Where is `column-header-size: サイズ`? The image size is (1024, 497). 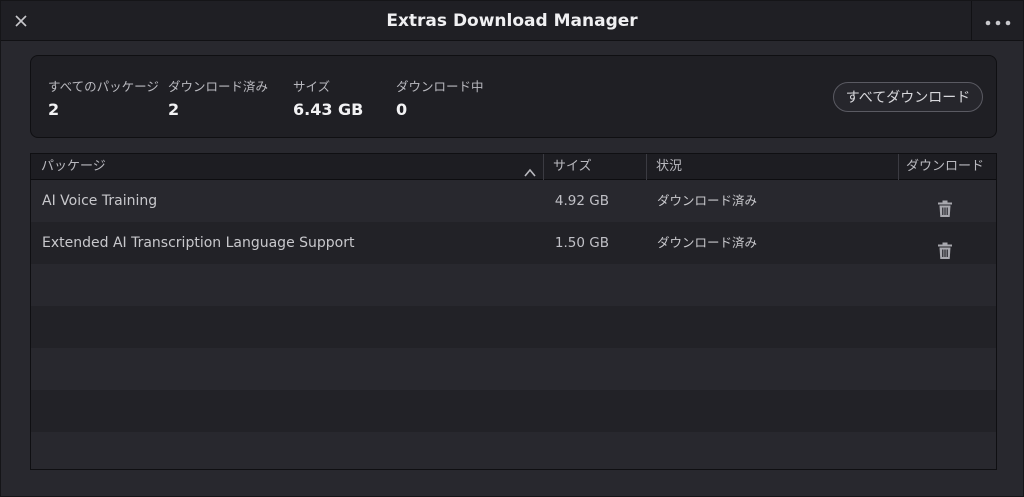
column-header-size: サイズ is located at coordinates (594, 167).